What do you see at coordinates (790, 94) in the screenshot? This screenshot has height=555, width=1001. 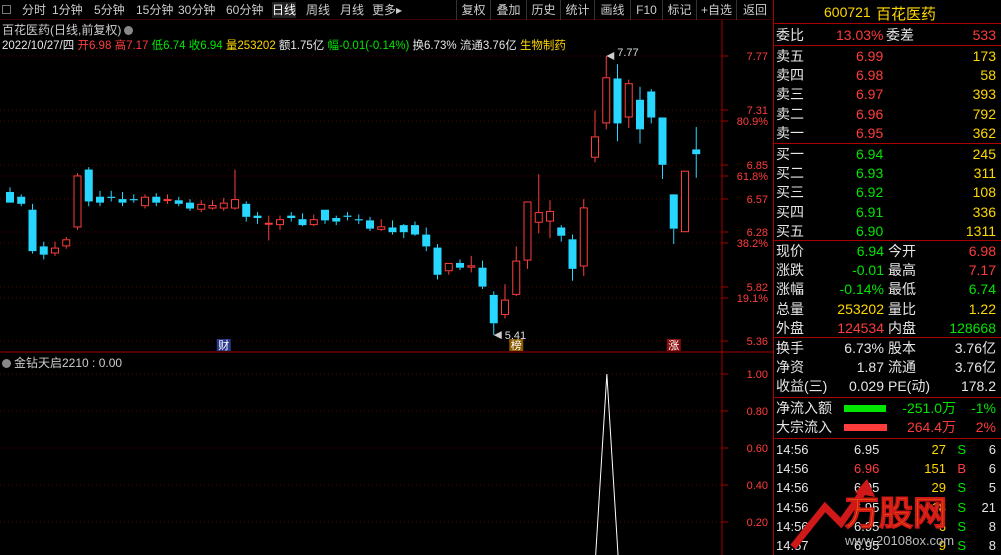 I see `ask-label: 卖三` at bounding box center [790, 94].